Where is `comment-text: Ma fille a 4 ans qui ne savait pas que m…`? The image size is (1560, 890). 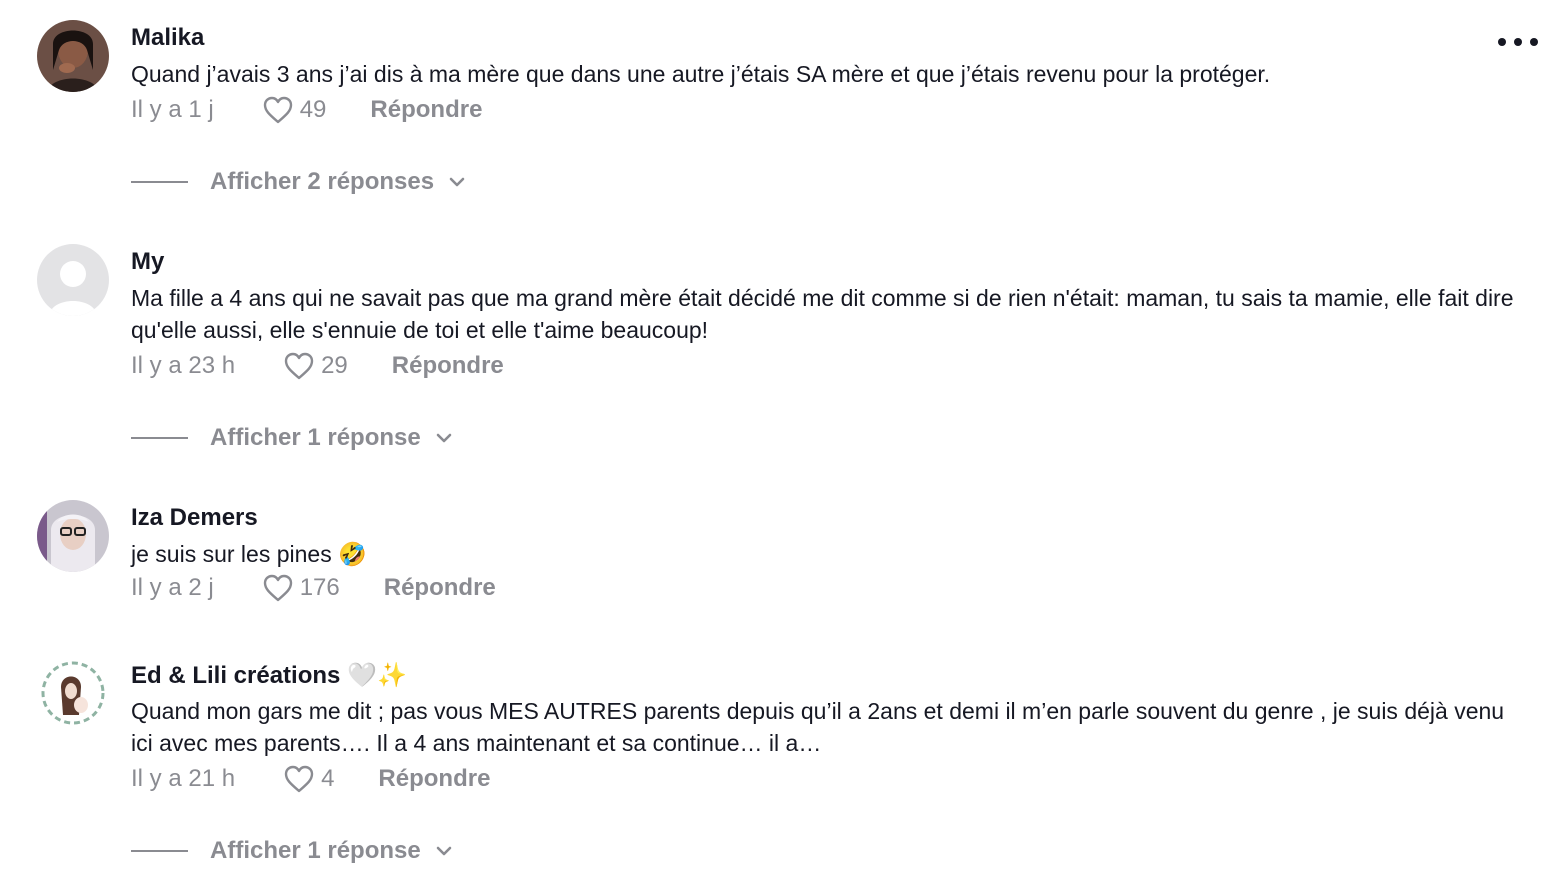 comment-text: Ma fille a 4 ans qui ne savait pas que m… is located at coordinates (822, 314).